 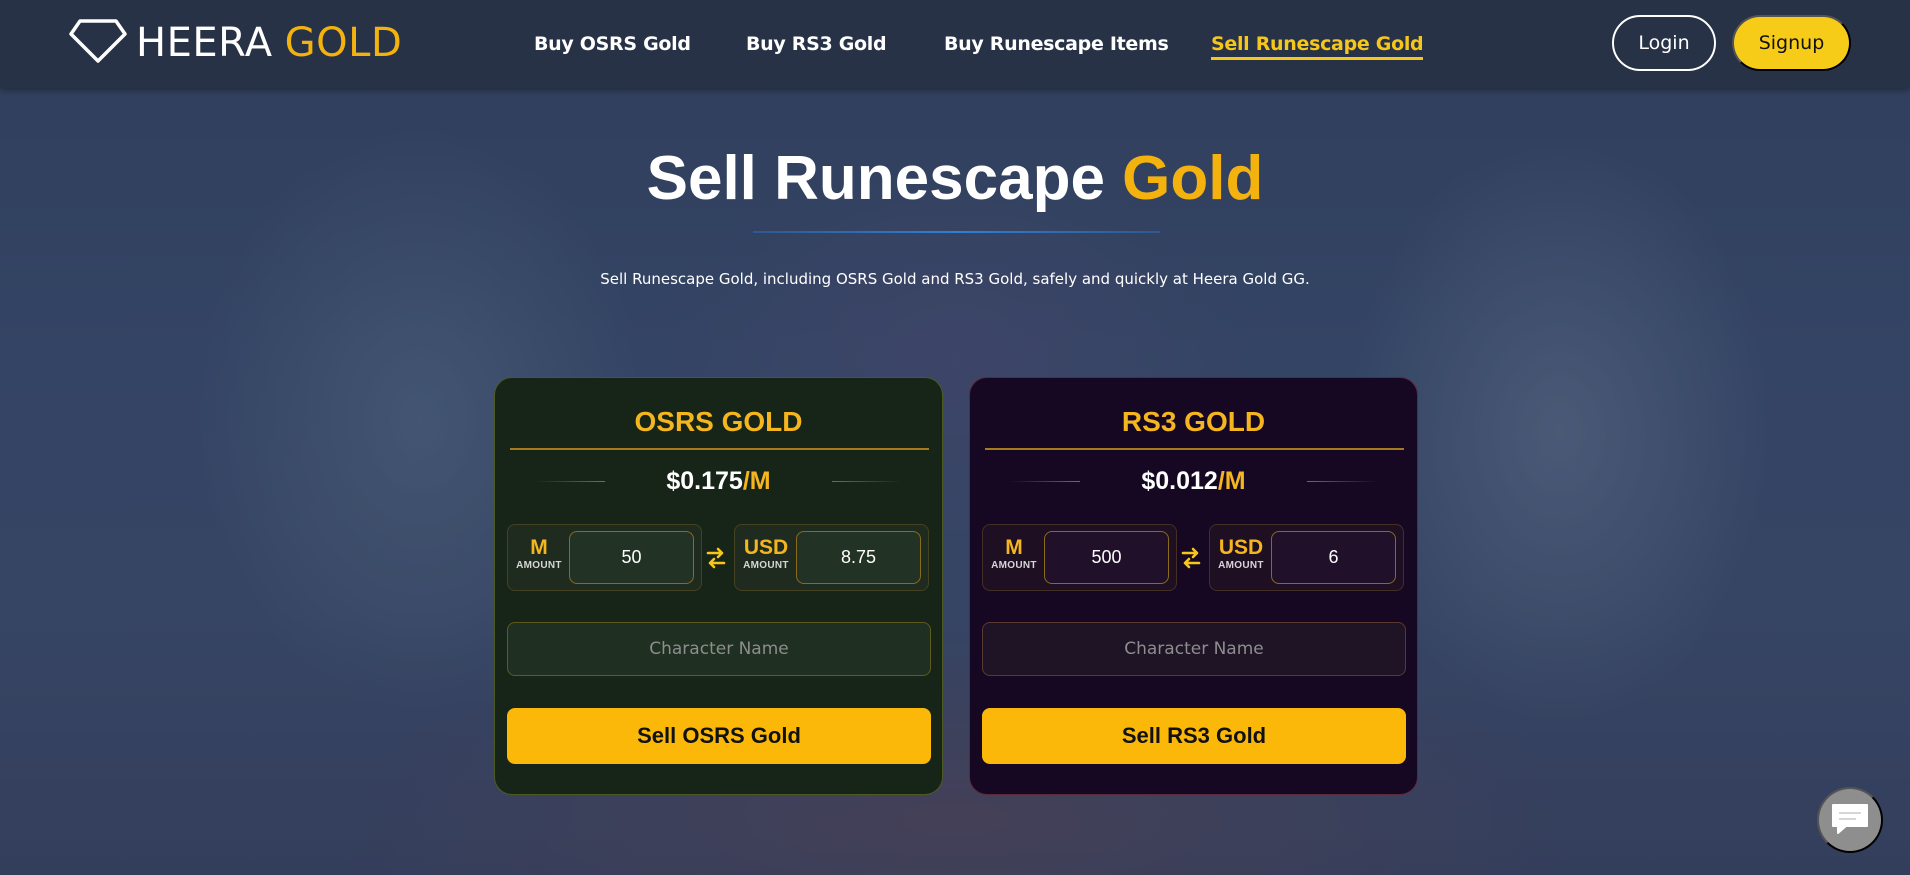 I want to click on page-title: Sell Runescape Gold, so click(x=955, y=178).